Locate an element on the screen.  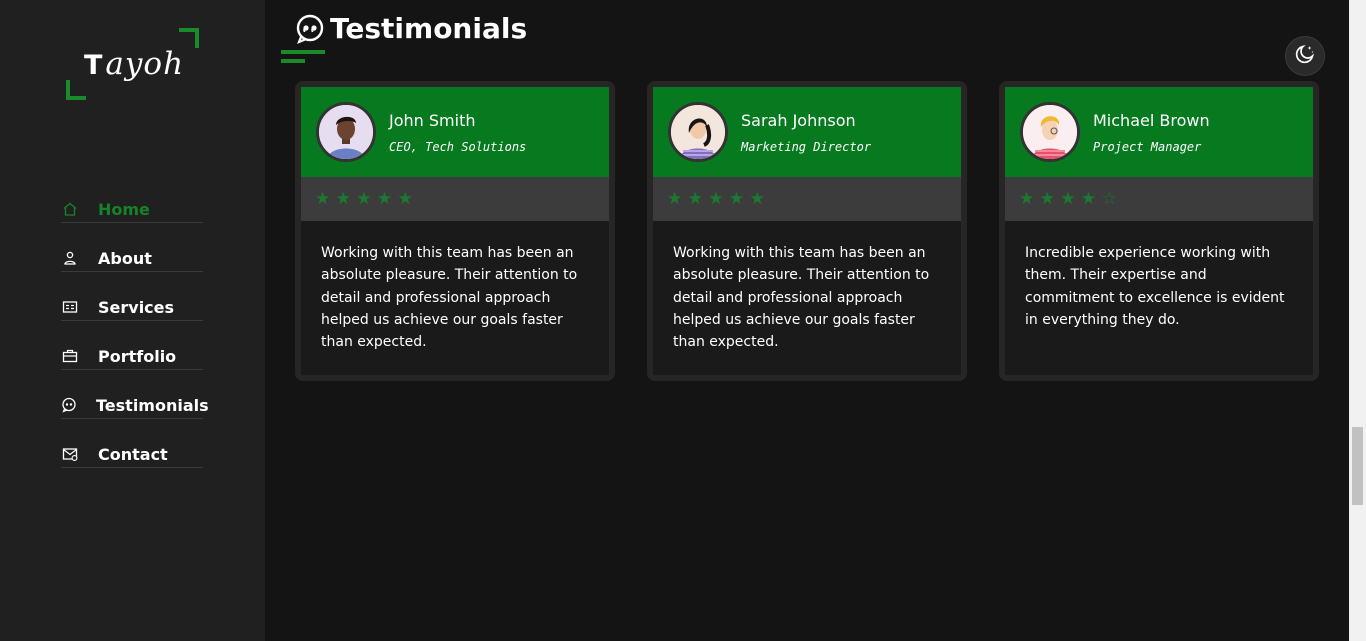
nav-item-label: Home is located at coordinates (124, 209).